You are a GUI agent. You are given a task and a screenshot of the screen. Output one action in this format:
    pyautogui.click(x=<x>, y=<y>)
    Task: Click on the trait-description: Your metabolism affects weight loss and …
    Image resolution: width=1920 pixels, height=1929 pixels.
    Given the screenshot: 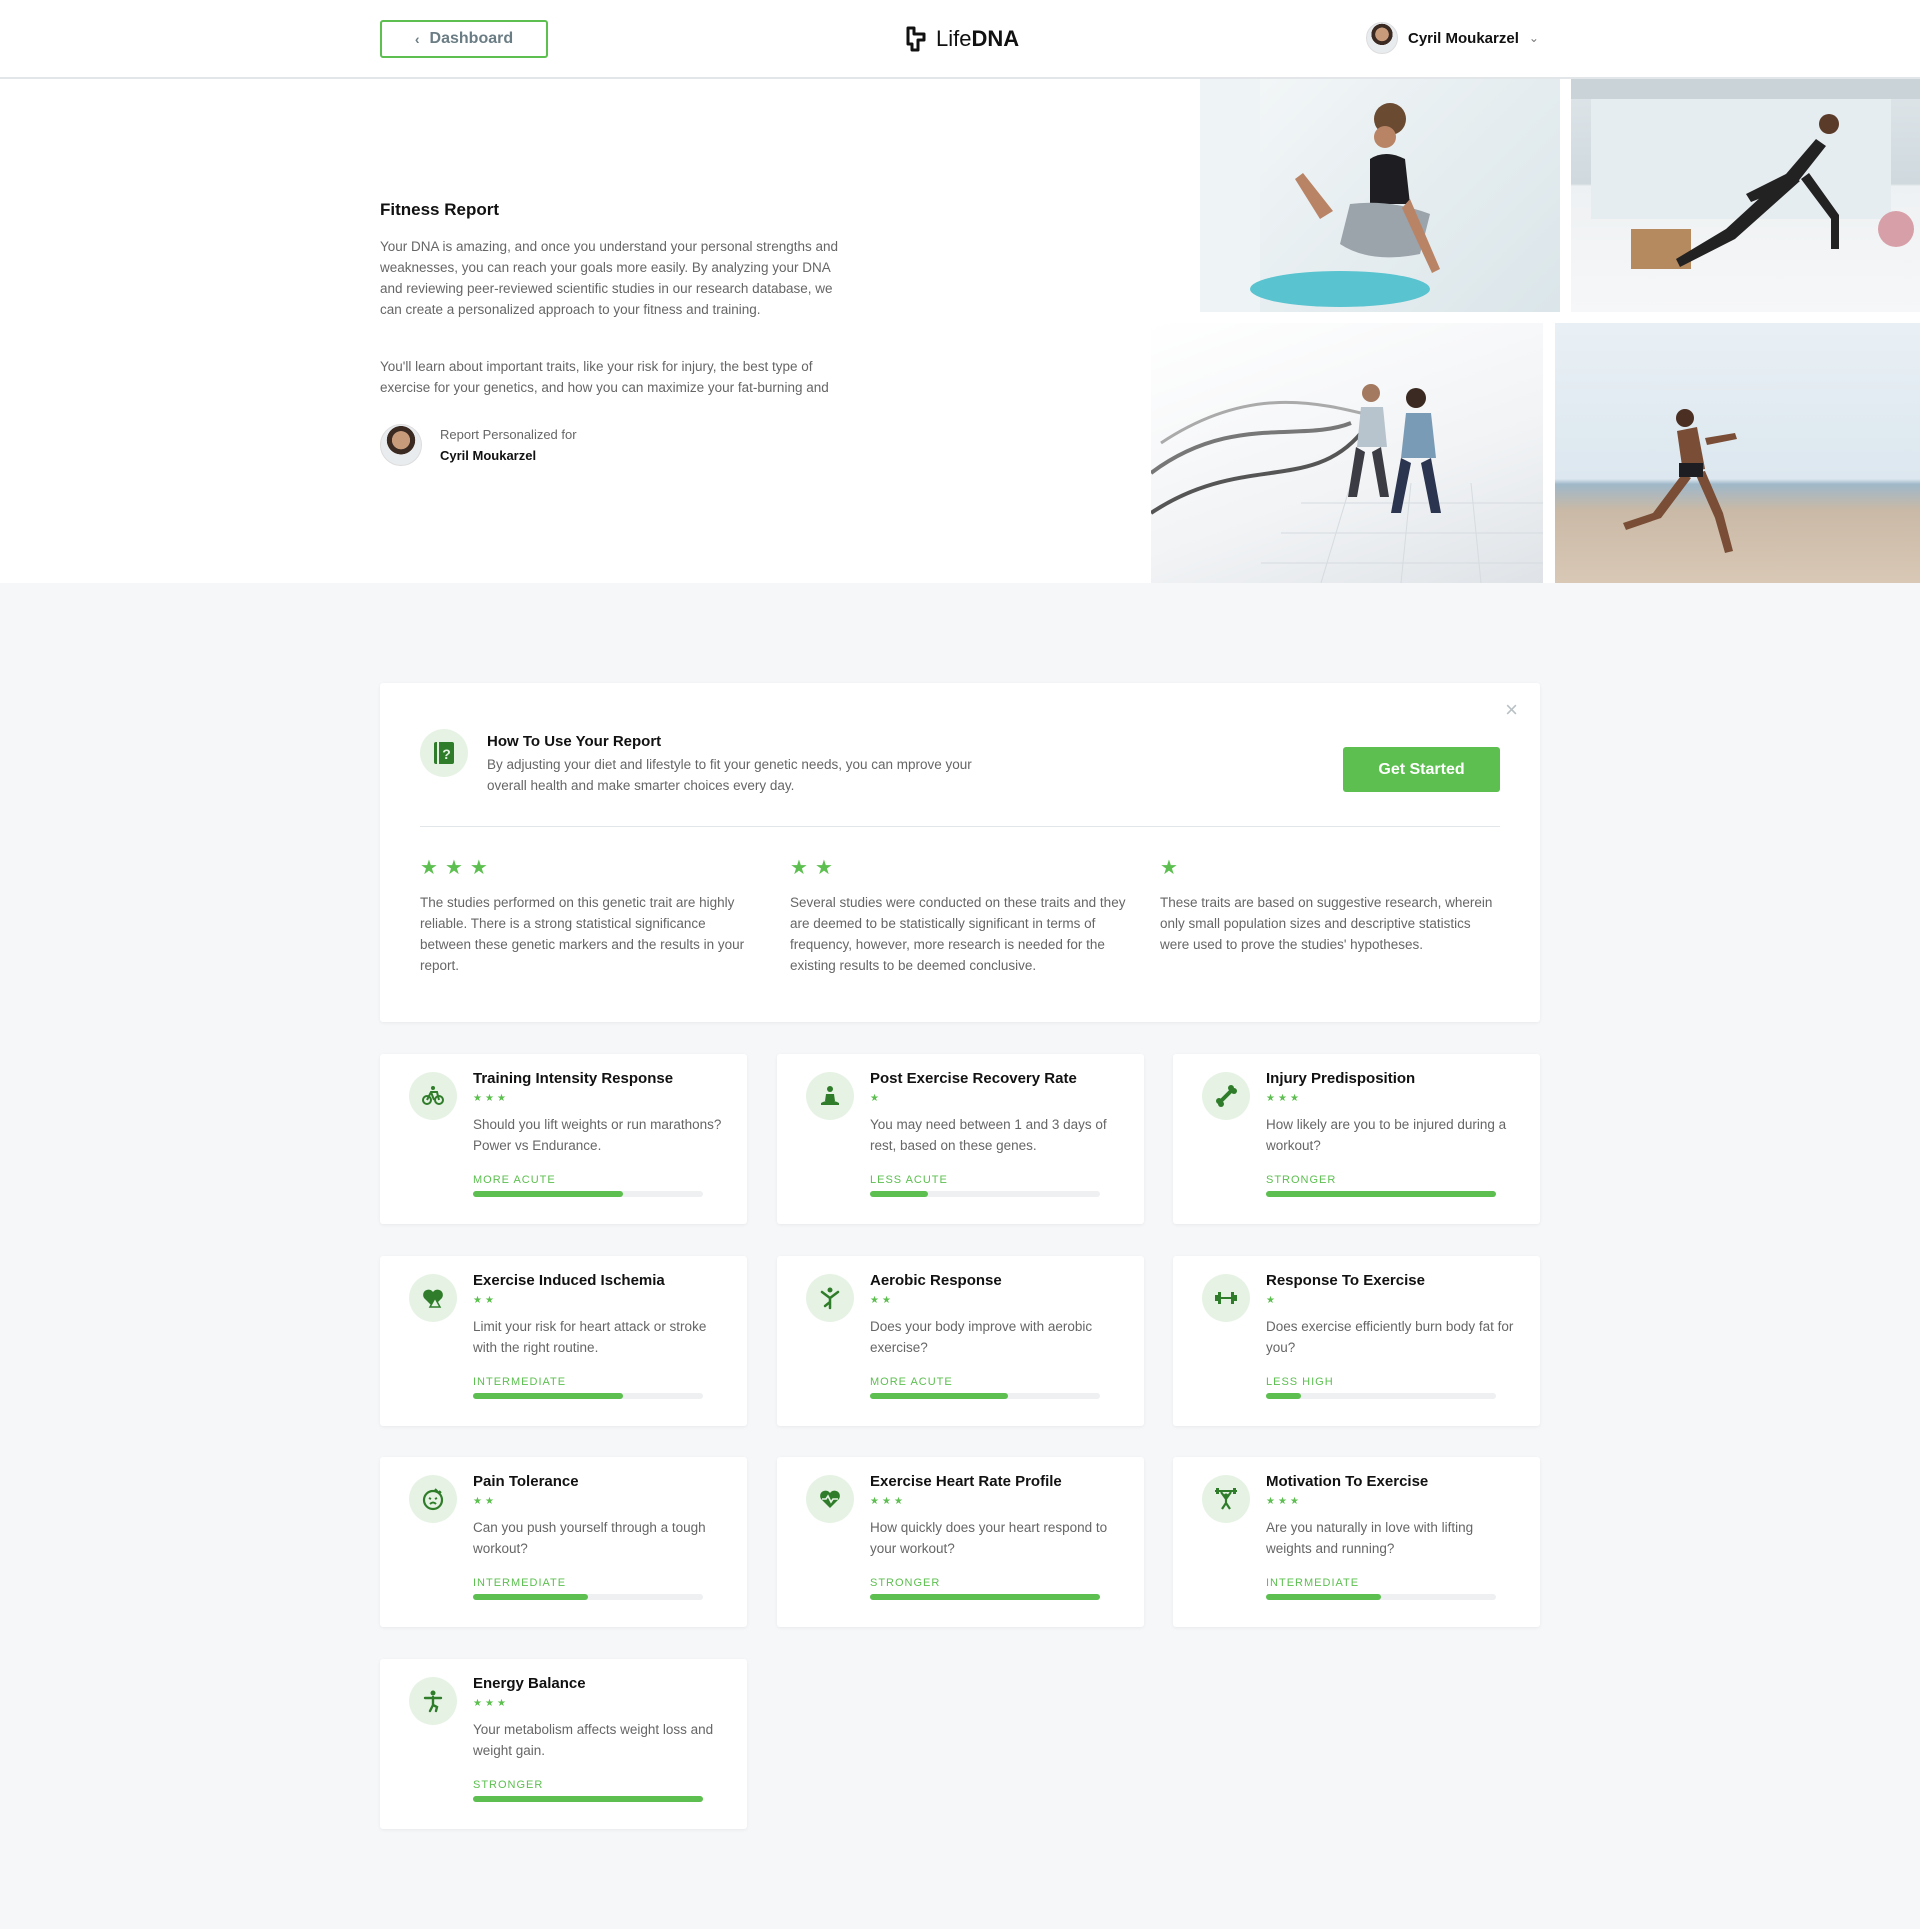 What is the action you would take?
    pyautogui.click(x=593, y=1740)
    